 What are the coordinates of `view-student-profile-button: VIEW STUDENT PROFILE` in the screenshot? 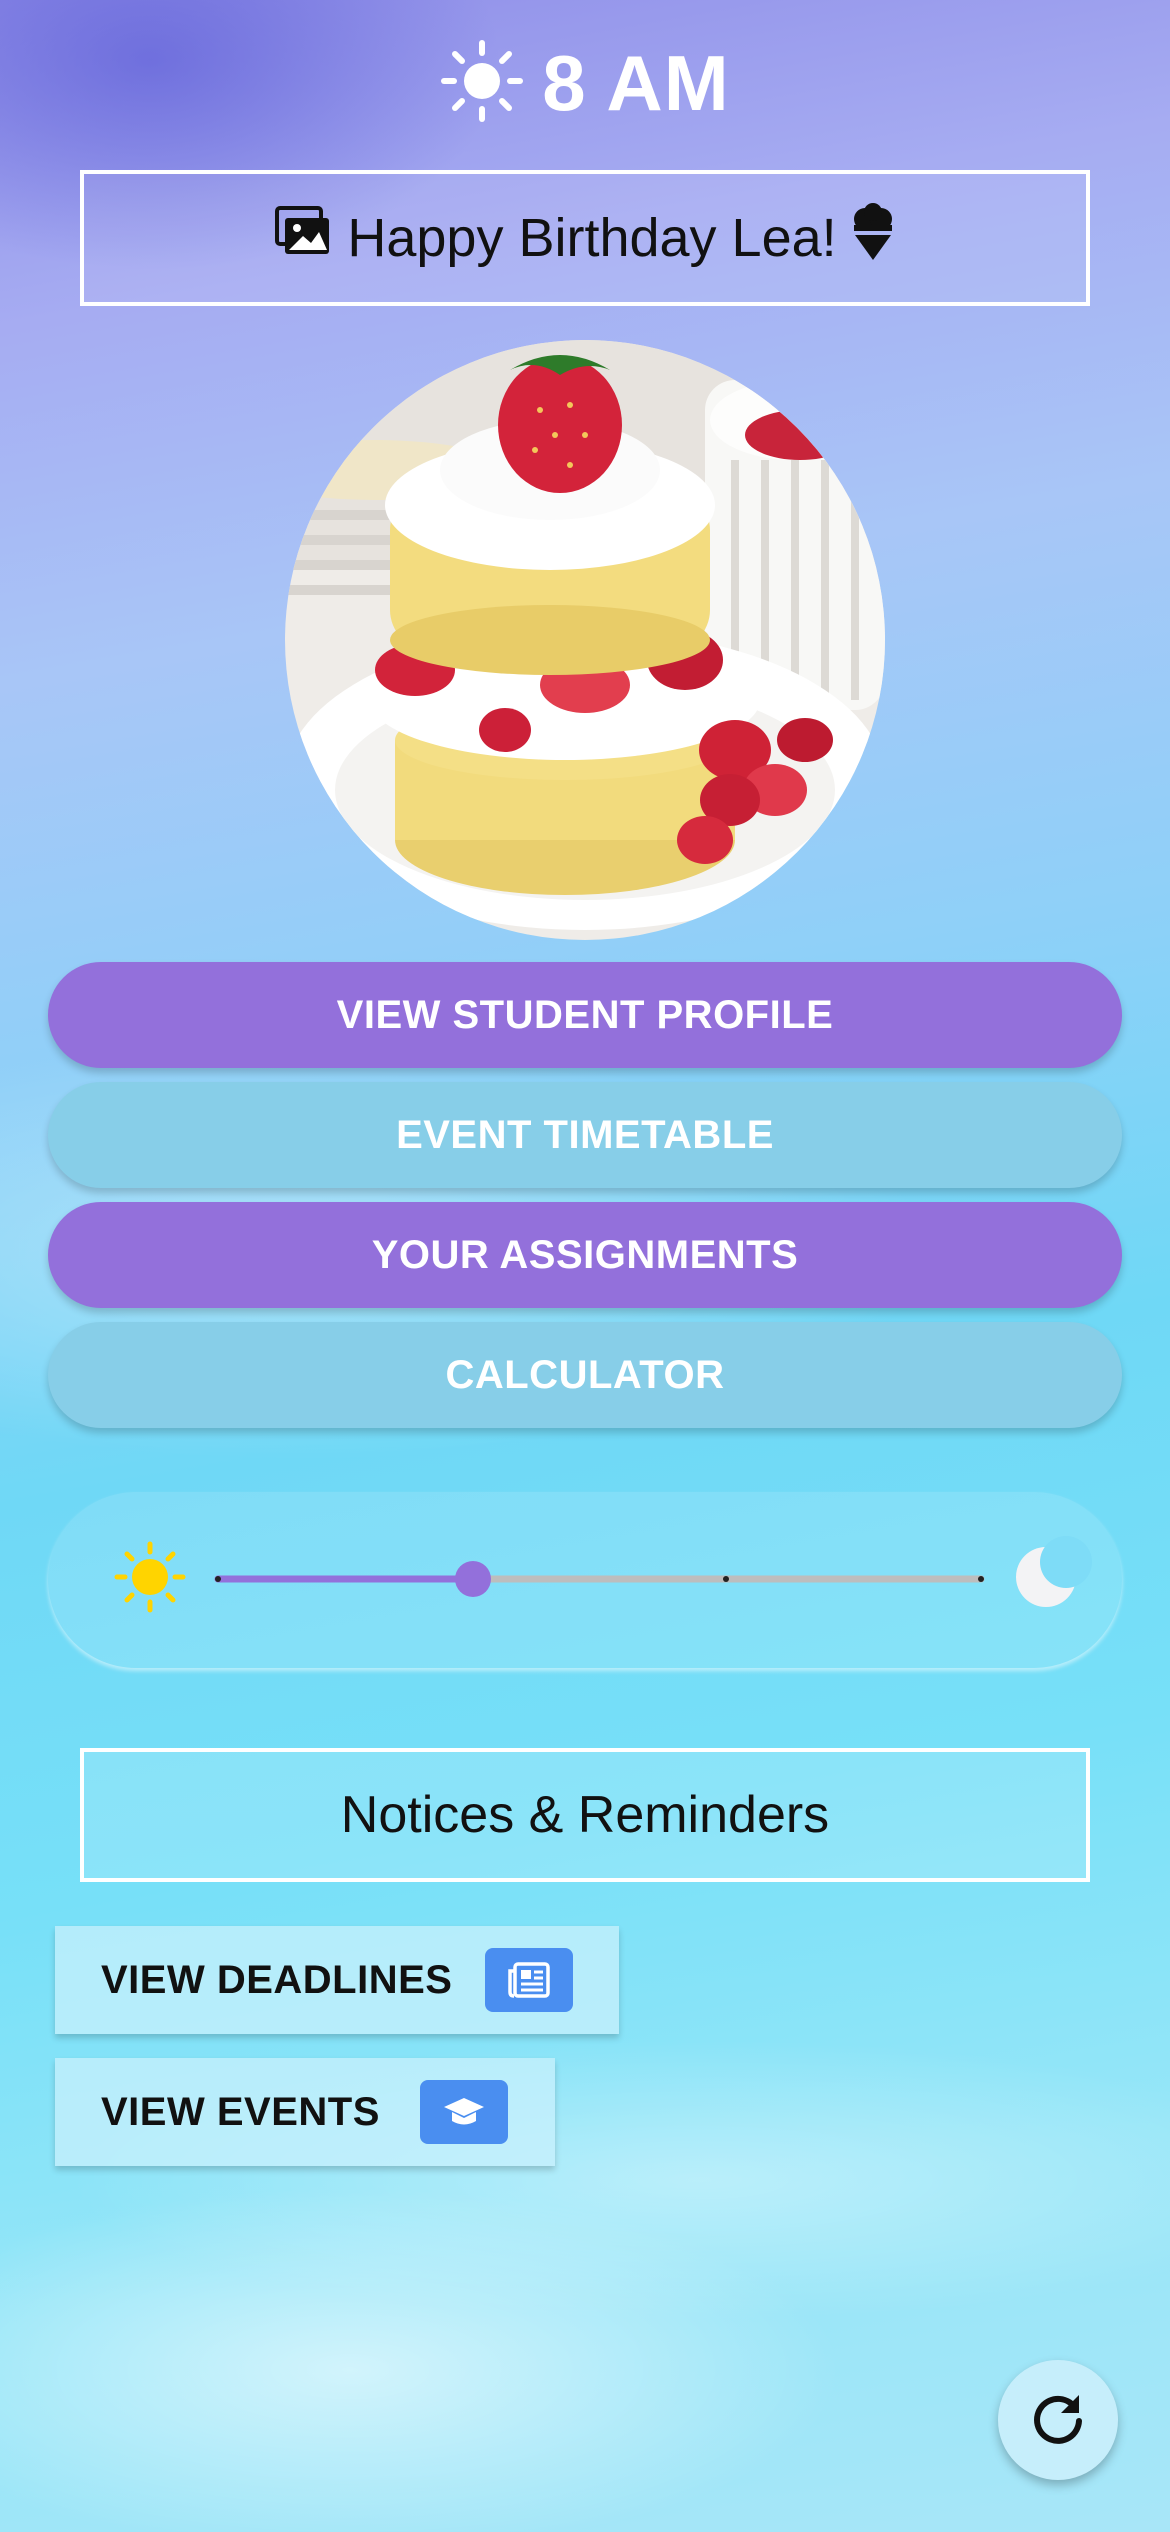 It's located at (585, 1015).